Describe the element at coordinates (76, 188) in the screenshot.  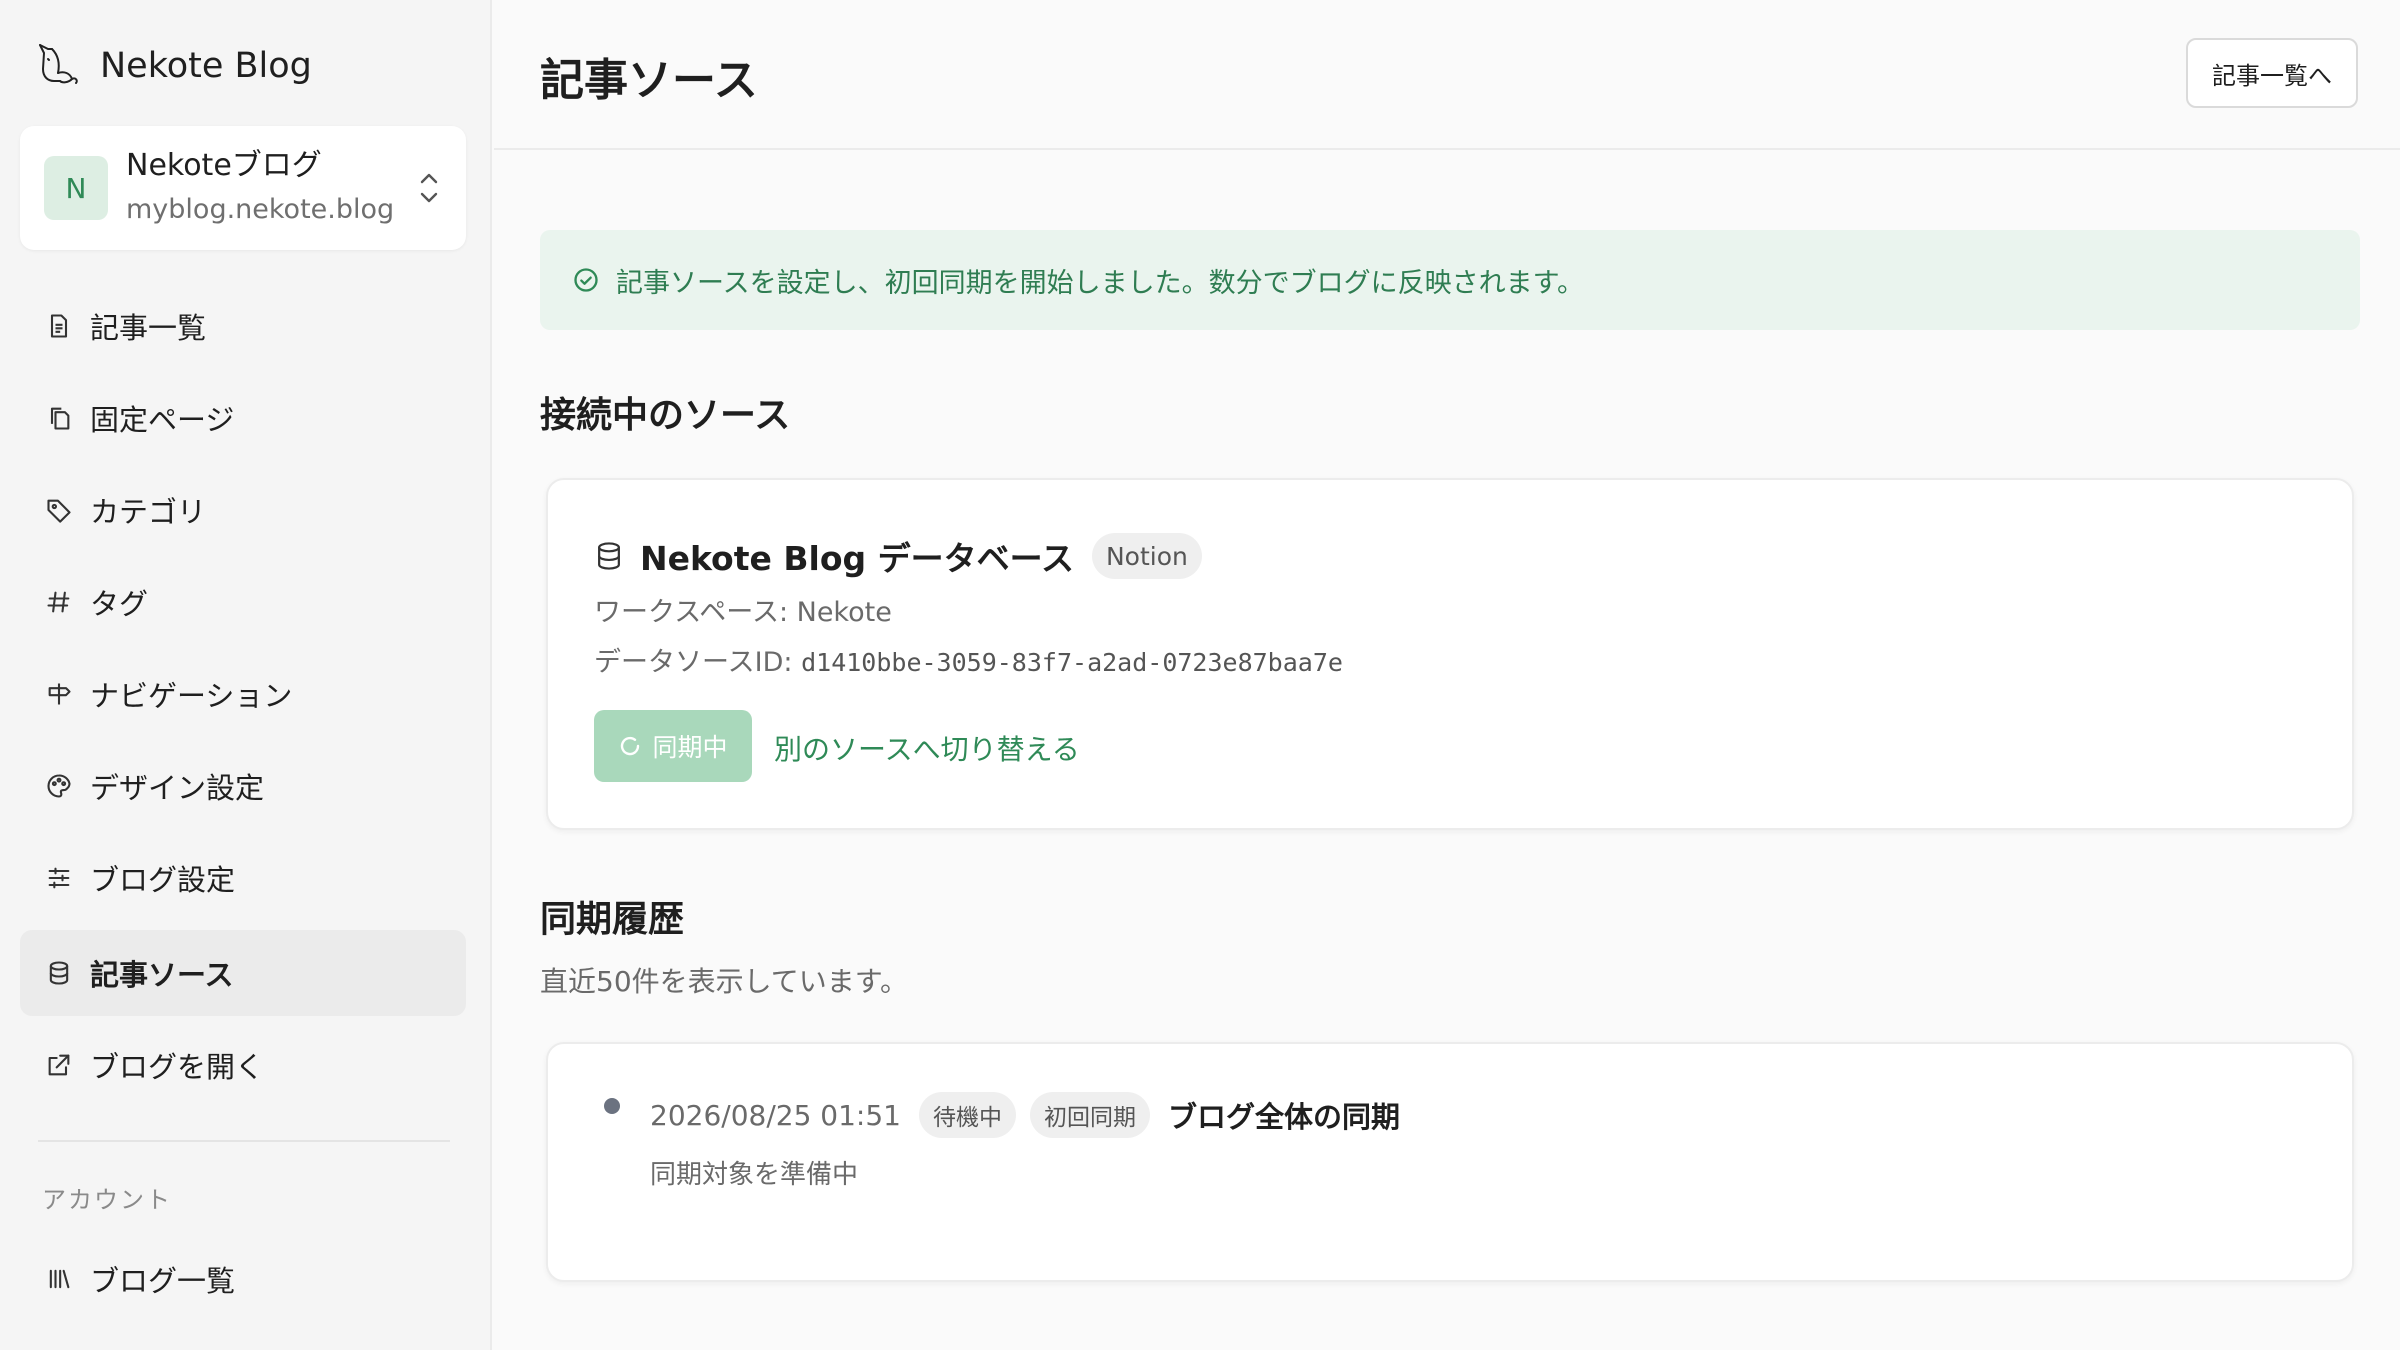
I see `blog-avatar: N` at that location.